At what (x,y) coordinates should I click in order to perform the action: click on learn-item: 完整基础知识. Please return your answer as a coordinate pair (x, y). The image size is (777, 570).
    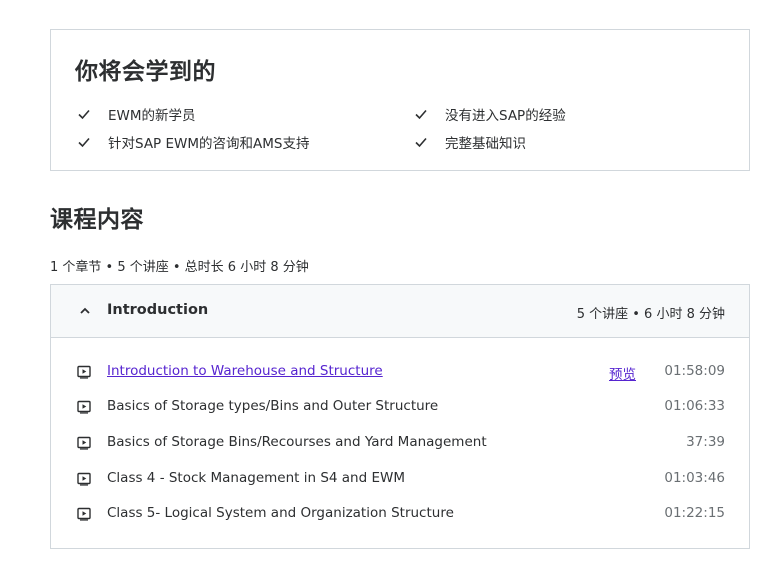
    Looking at the image, I should click on (470, 142).